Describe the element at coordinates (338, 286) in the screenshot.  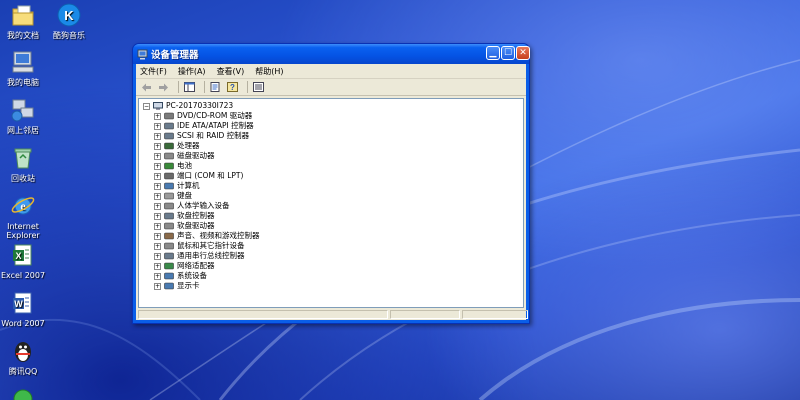
I see `tree-item: + 显示卡` at that location.